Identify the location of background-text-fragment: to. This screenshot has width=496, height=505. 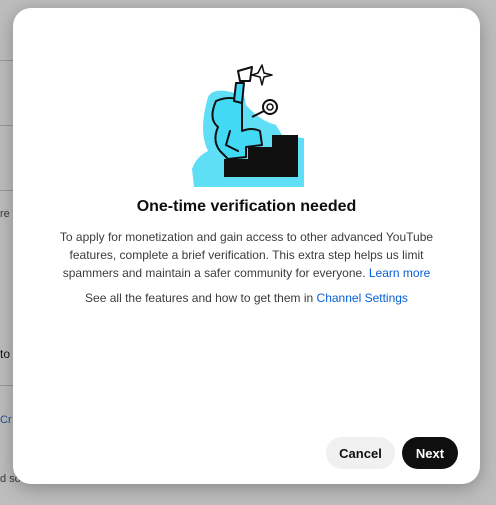
(5, 354).